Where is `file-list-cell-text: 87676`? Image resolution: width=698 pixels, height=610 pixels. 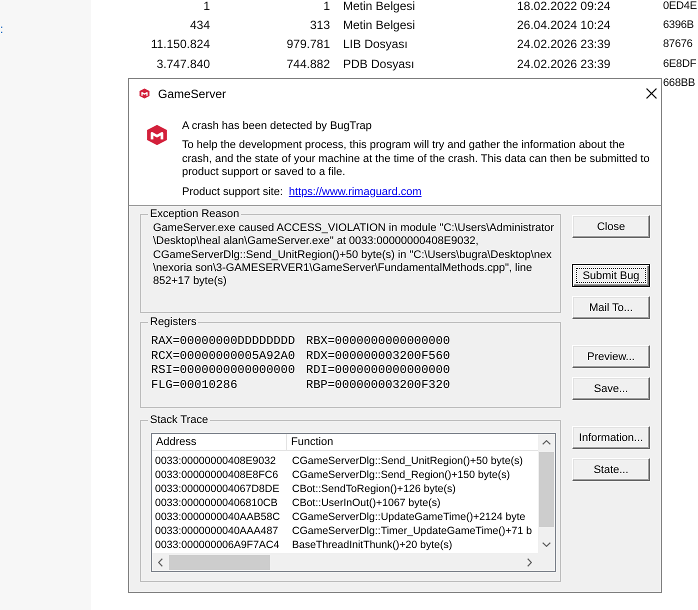
file-list-cell-text: 87676 is located at coordinates (678, 44).